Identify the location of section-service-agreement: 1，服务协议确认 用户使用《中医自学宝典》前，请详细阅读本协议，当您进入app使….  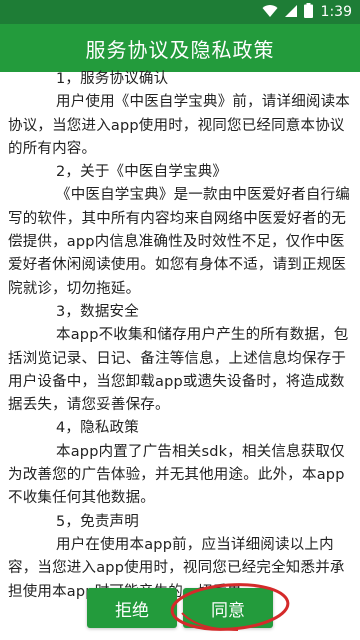
(181, 114).